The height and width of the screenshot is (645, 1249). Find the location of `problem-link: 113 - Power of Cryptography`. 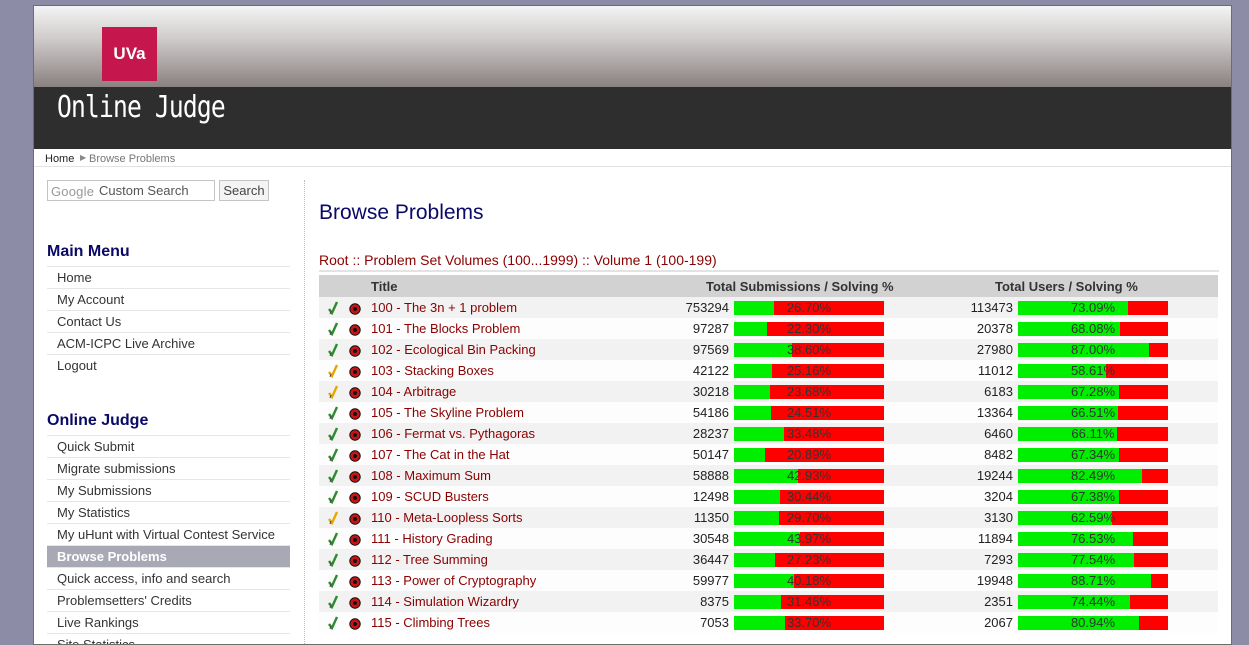

problem-link: 113 - Power of Cryptography is located at coordinates (453, 580).